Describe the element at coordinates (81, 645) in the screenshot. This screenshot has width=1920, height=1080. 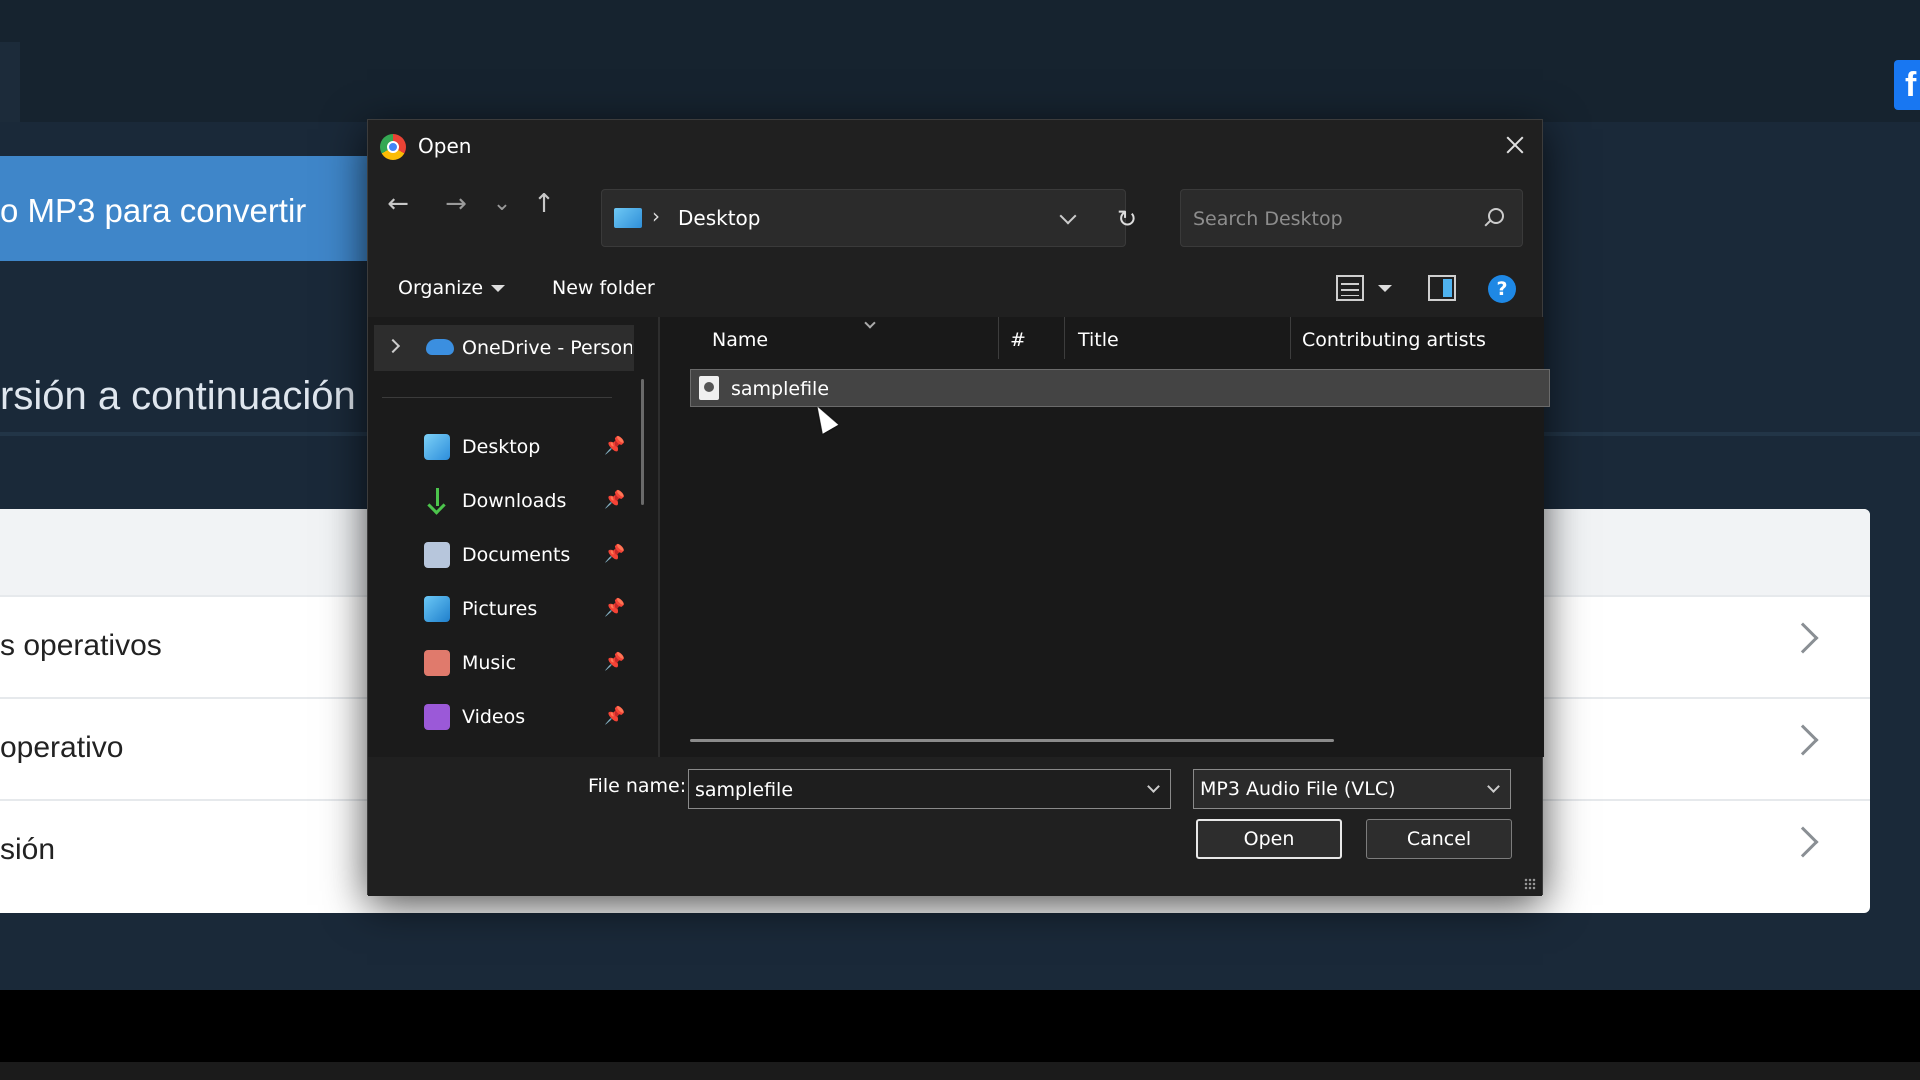
I see `card-row-label: s operativos` at that location.